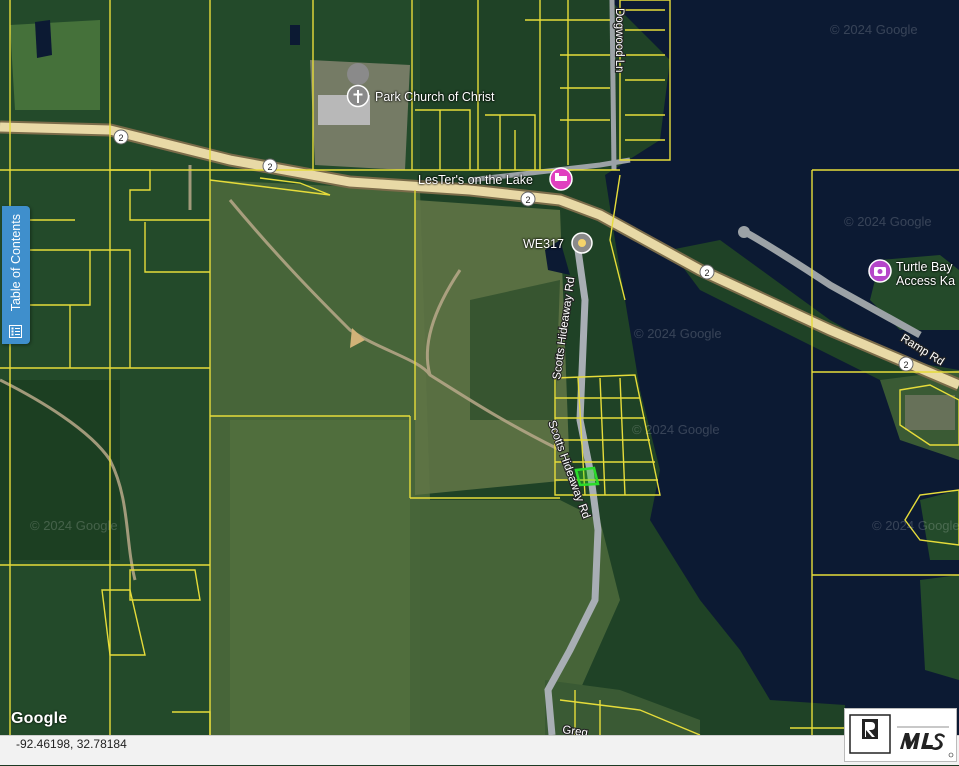 The height and width of the screenshot is (766, 959). I want to click on table-of-contents-tab: Table of Contents, so click(16, 275).